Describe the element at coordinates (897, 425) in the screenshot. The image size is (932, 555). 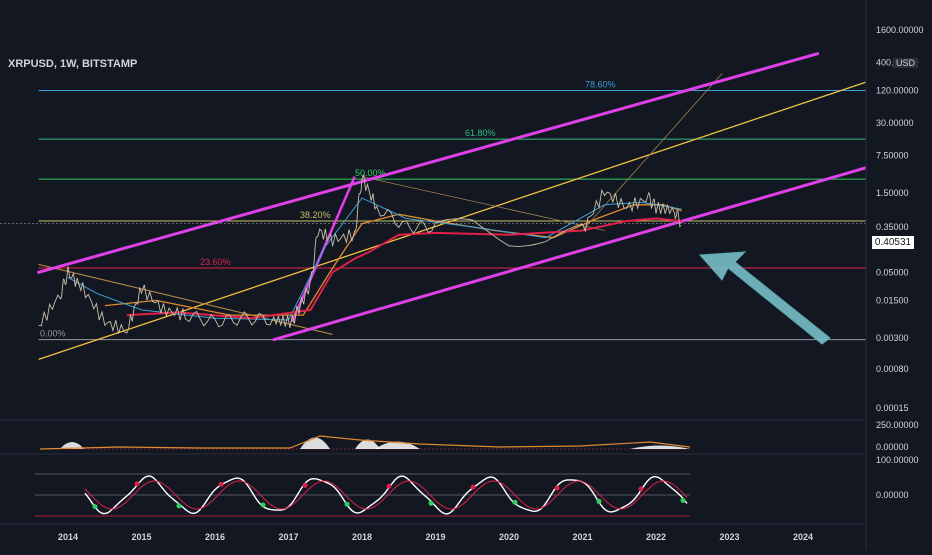
I see `osc1-tick-label: 250.00000` at that location.